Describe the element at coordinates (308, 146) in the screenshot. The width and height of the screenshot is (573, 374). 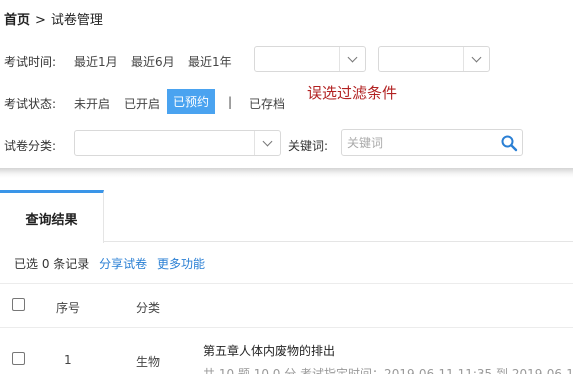
I see `keyword-label: 关键词:` at that location.